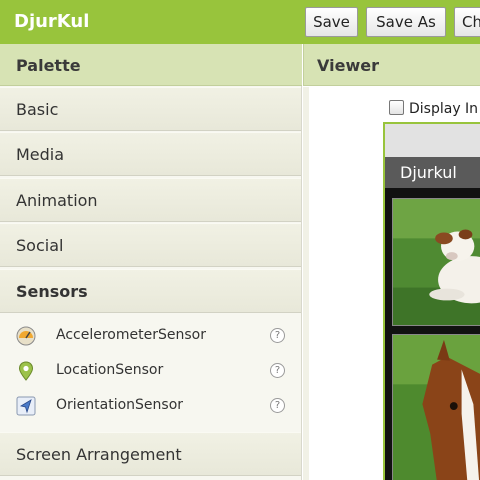 The height and width of the screenshot is (480, 480). Describe the element at coordinates (432, 140) in the screenshot. I see `phone-status-bar` at that location.